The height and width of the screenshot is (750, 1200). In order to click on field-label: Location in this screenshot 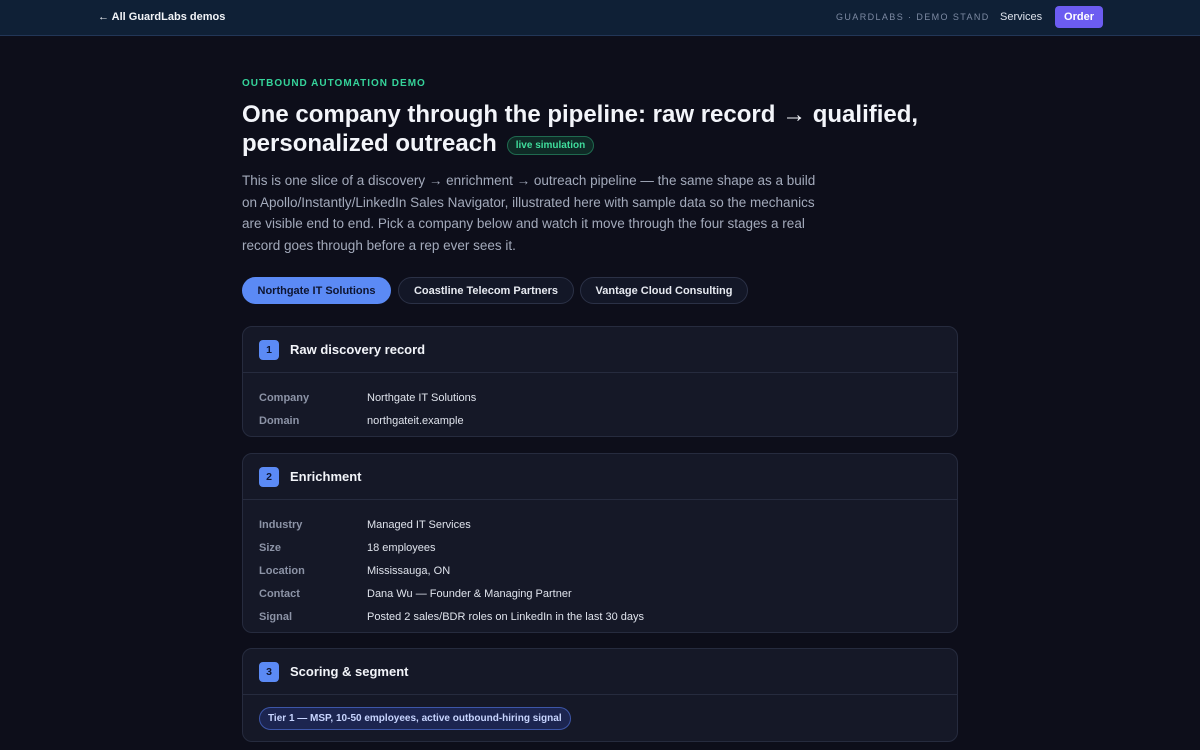, I will do `click(282, 570)`.